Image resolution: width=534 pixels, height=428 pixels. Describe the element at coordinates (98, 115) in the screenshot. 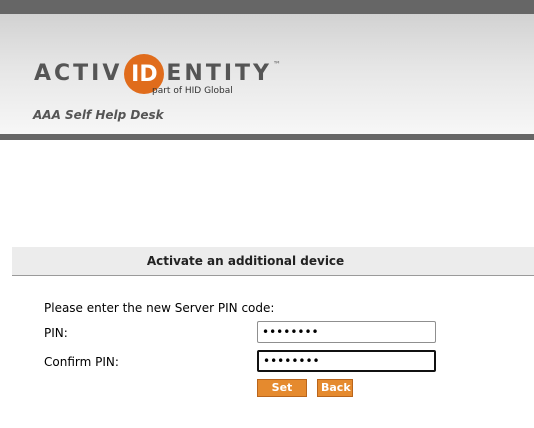

I see `app-title: AAA Self Help Desk` at that location.